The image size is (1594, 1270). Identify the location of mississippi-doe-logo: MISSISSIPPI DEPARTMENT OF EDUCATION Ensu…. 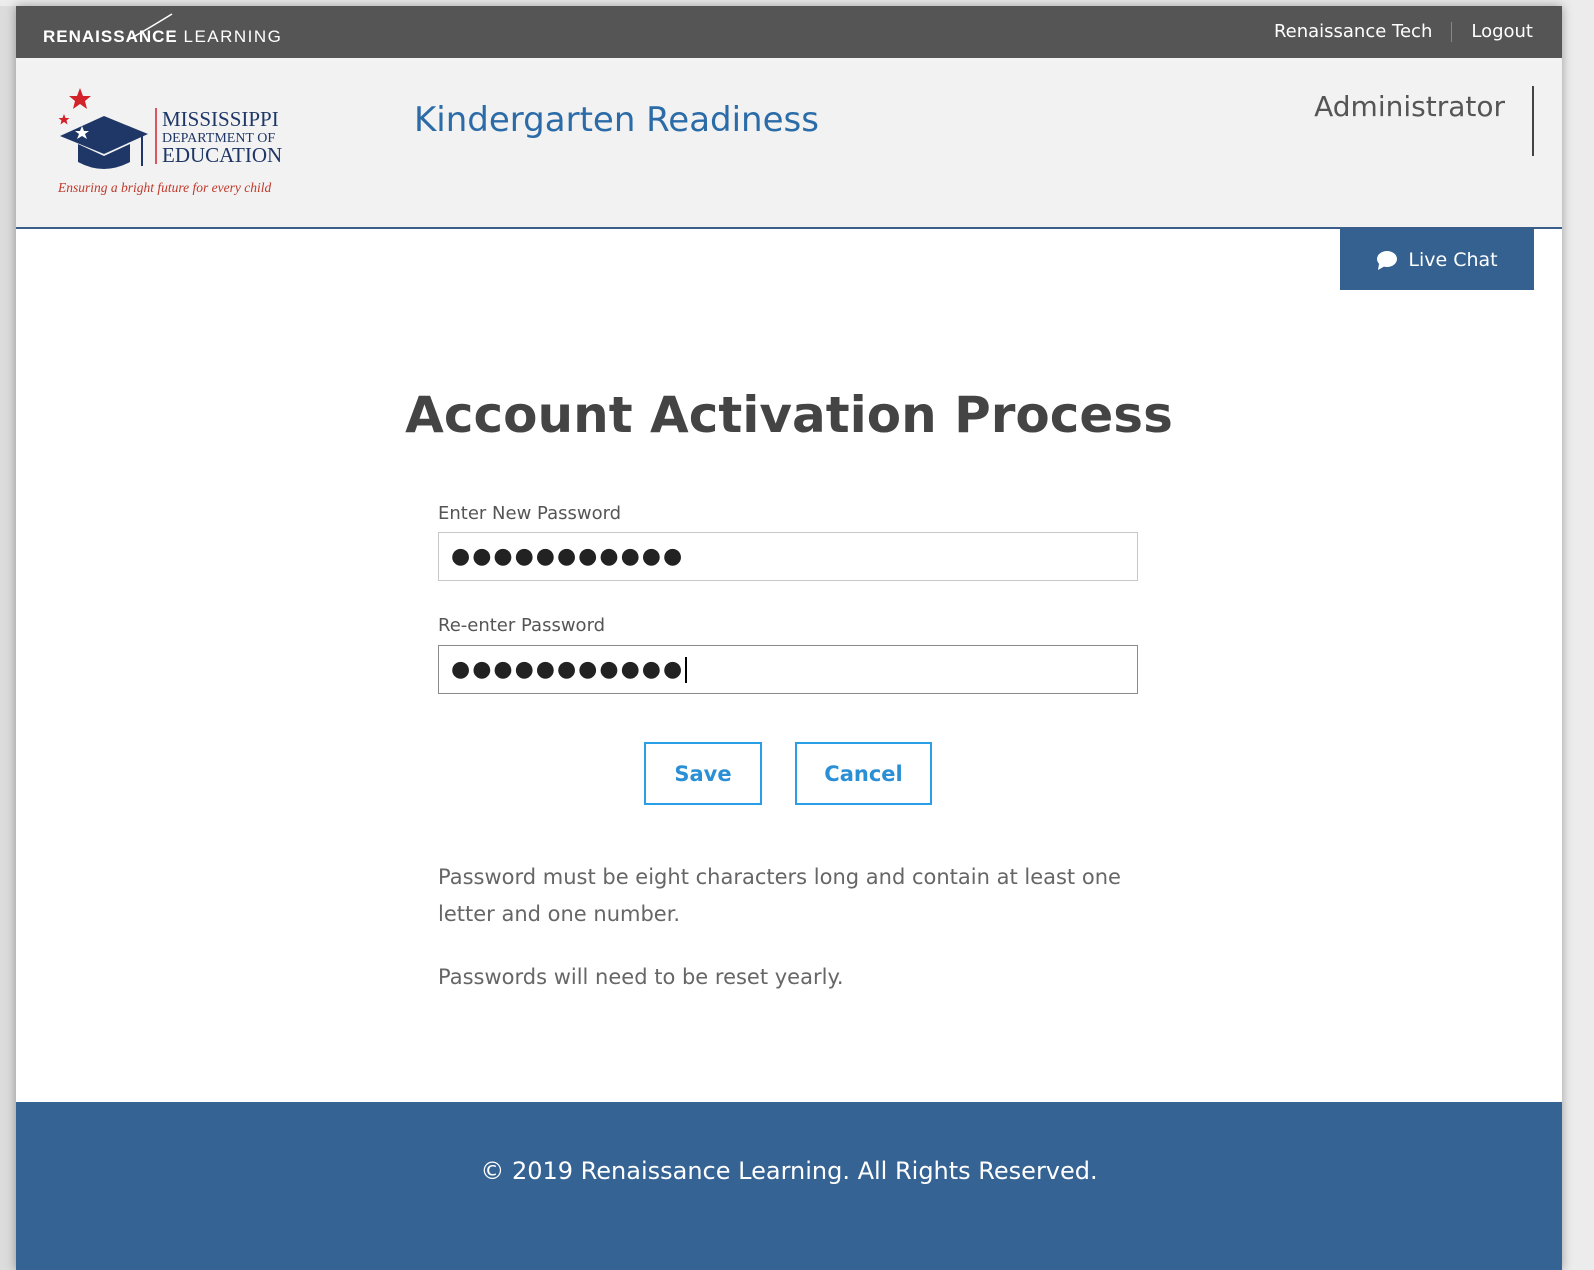
(178, 144).